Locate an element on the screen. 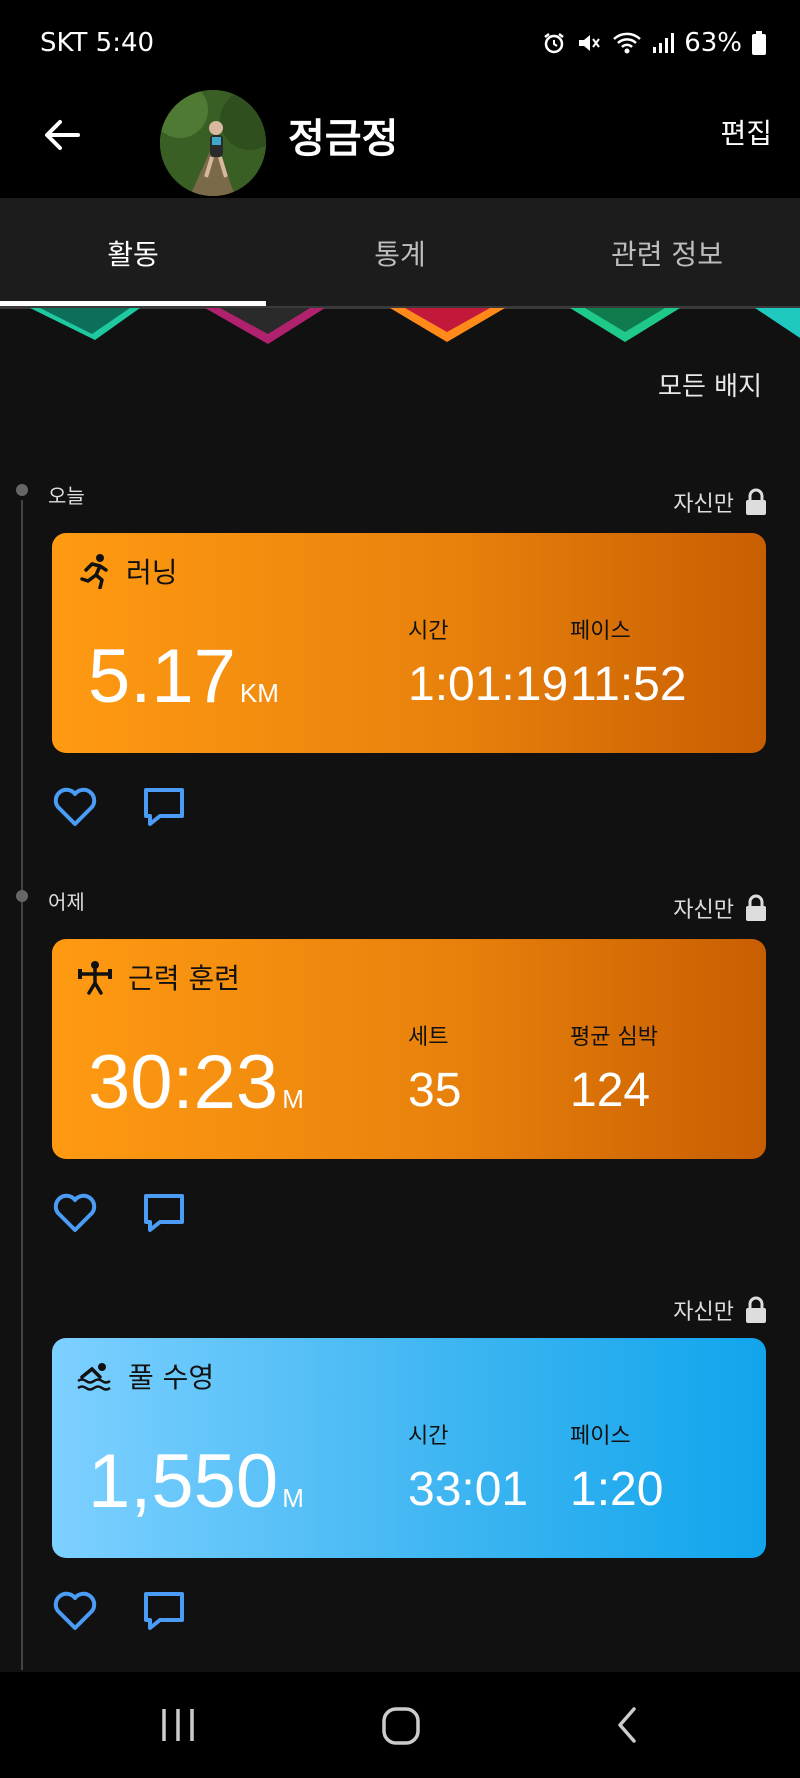 The image size is (800, 1778). activity-main-value: 1,550 M is located at coordinates (196, 1481).